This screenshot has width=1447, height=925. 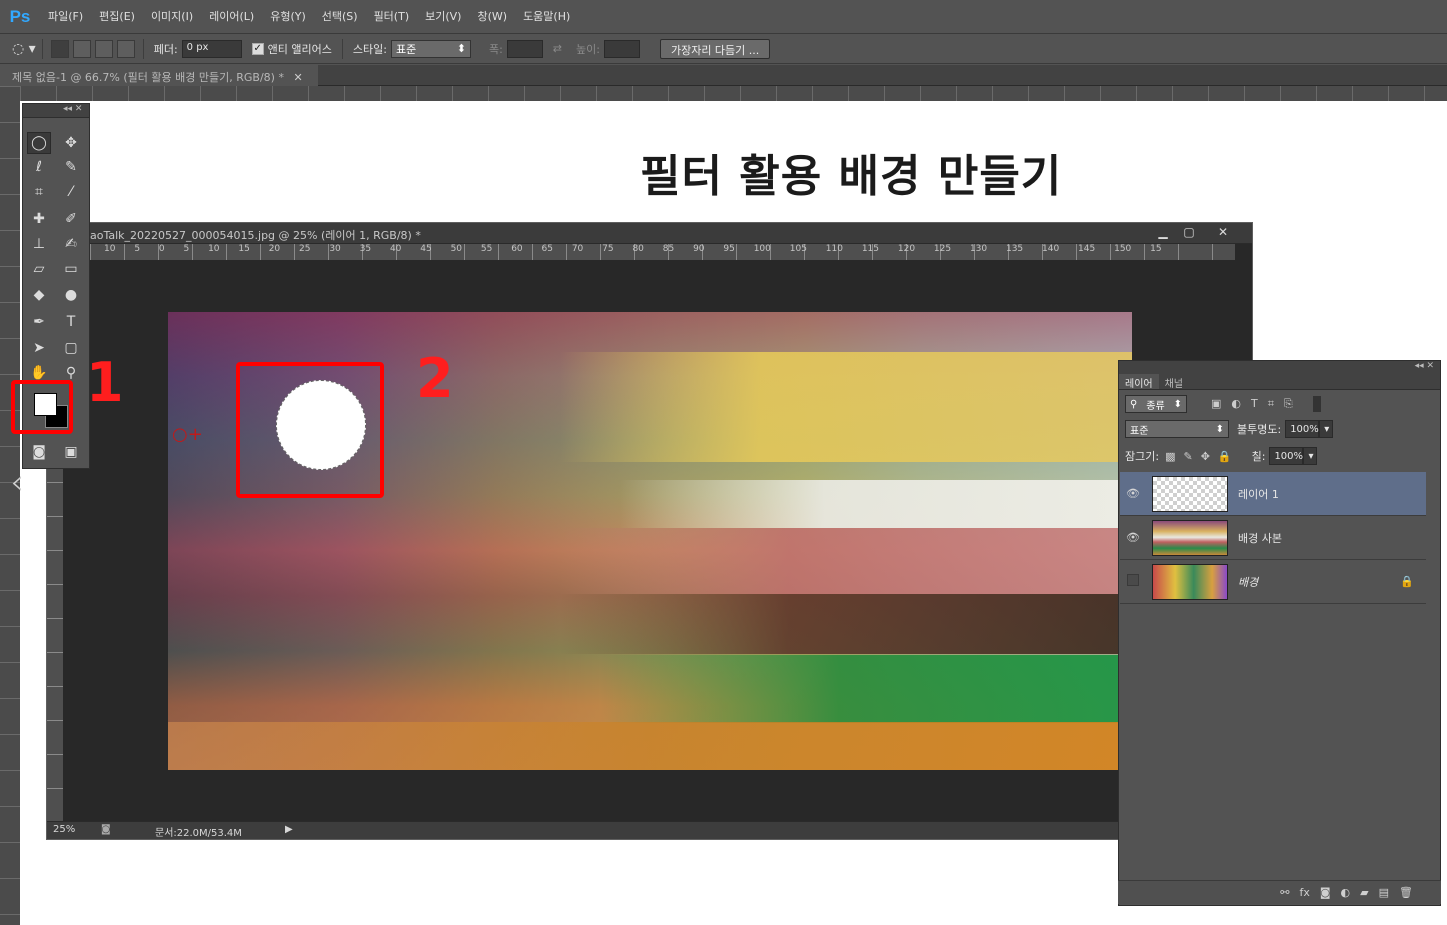 What do you see at coordinates (1346, 892) in the screenshot?
I see `adjustment-icon: ◐` at bounding box center [1346, 892].